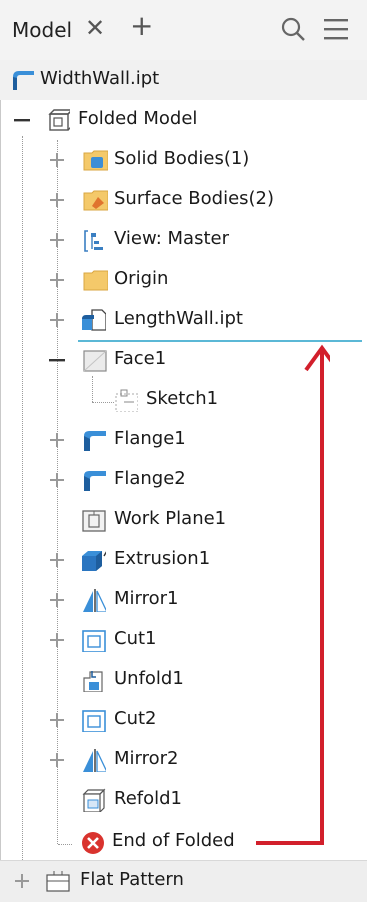 The width and height of the screenshot is (367, 902). I want to click on tree-item-label: Cut2, so click(135, 718).